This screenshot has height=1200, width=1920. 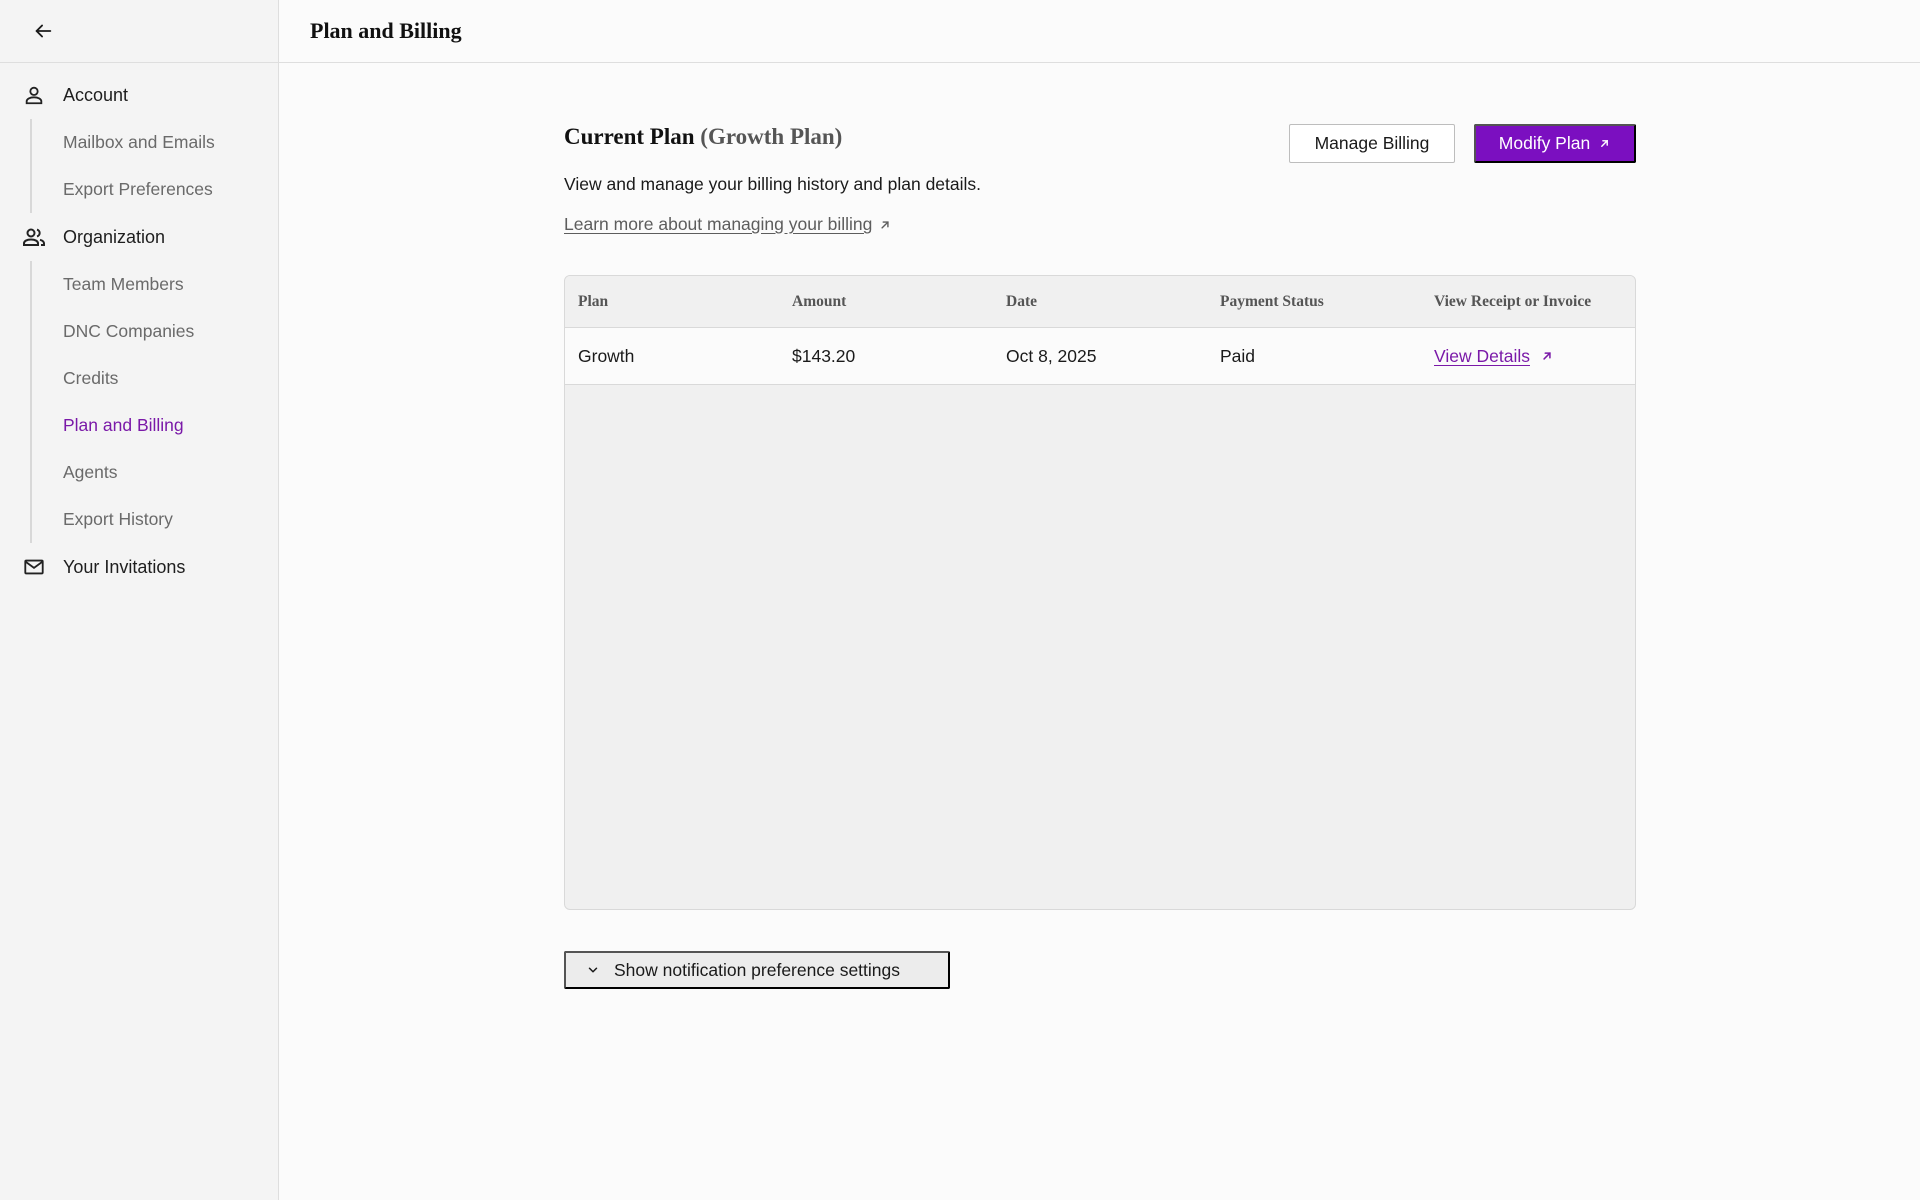 What do you see at coordinates (124, 566) in the screenshot?
I see `nav-group-label: Your Invitations` at bounding box center [124, 566].